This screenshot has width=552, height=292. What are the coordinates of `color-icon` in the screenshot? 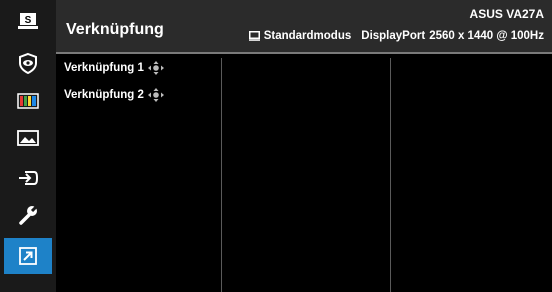 It's located at (28, 101).